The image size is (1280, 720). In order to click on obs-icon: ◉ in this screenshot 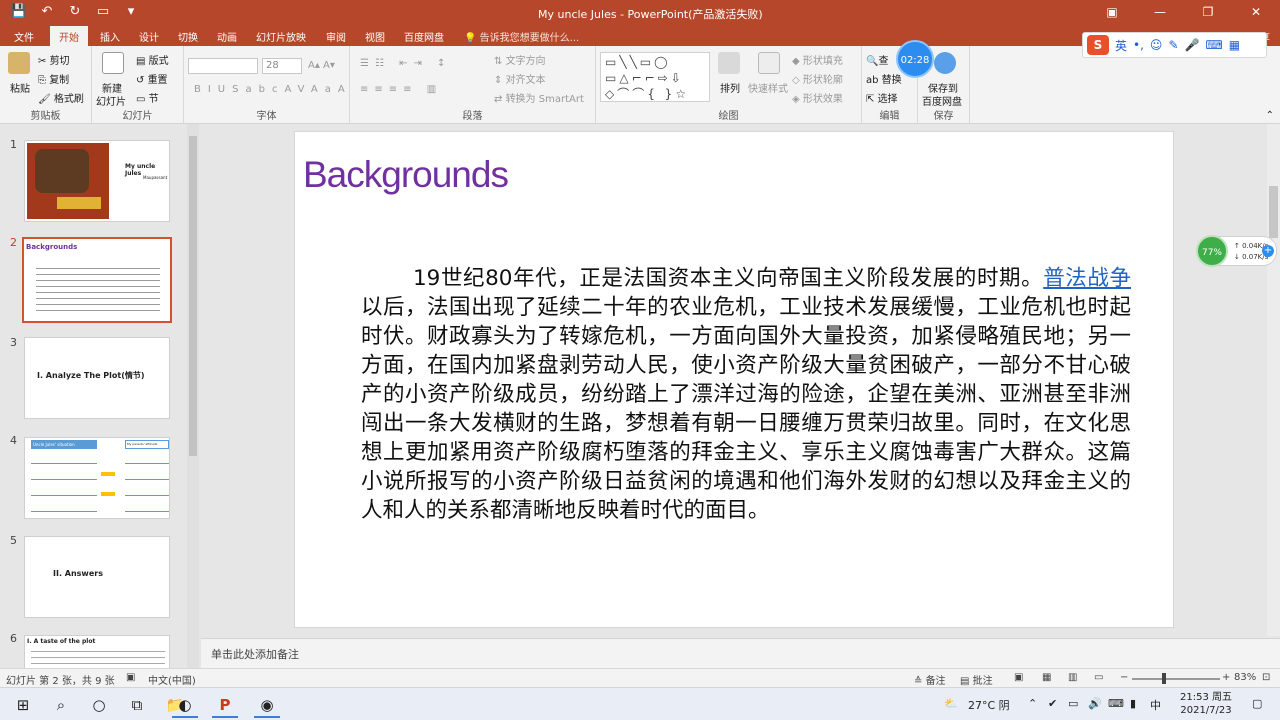, I will do `click(267, 705)`.